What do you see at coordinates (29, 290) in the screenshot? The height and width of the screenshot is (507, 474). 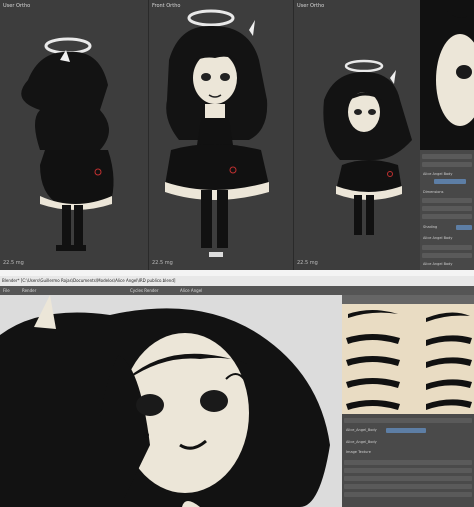 I see `menu-render: Render` at bounding box center [29, 290].